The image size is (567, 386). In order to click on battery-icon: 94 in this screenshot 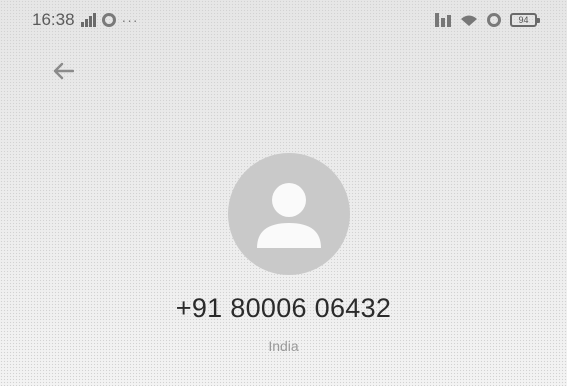, I will do `click(525, 20)`.